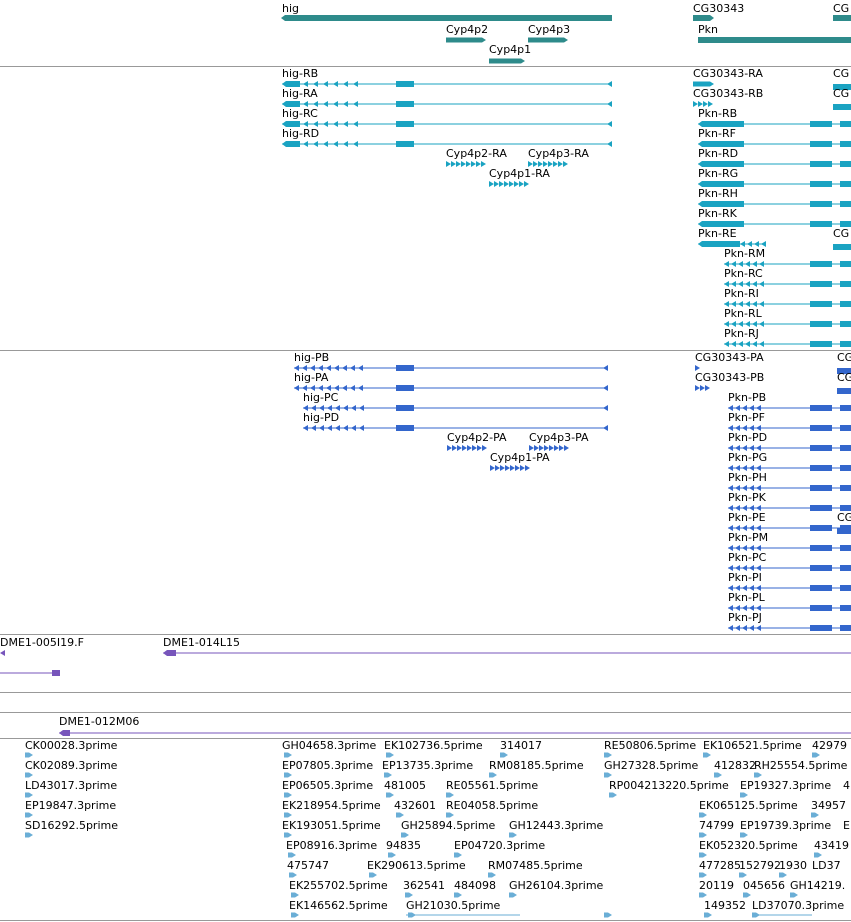 The width and height of the screenshot is (851, 922). I want to click on protein-label: Pkn-PM, so click(748, 538).